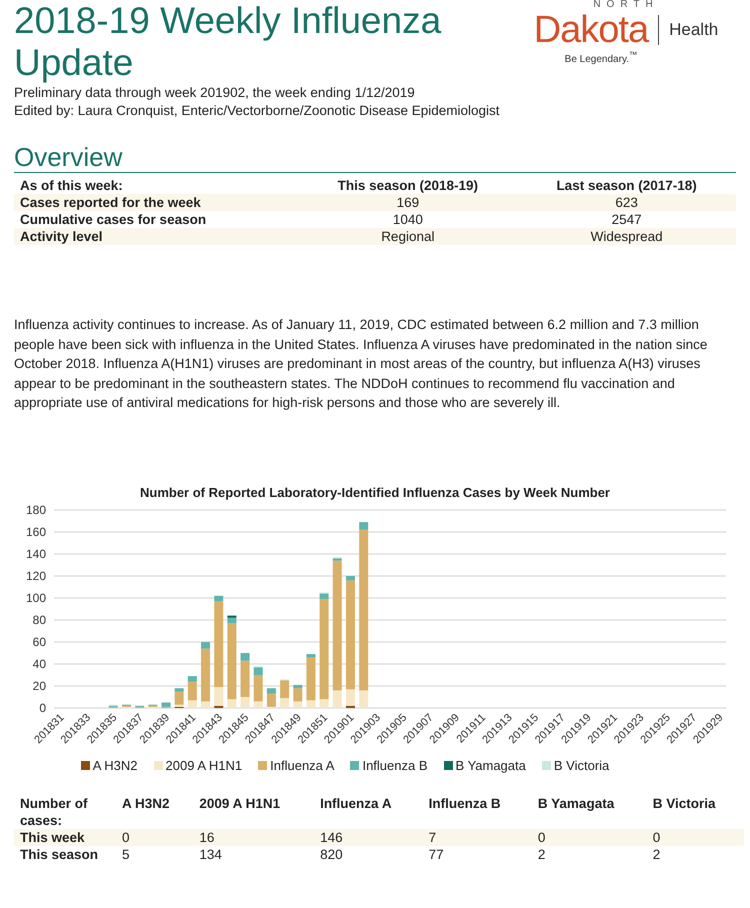  Describe the element at coordinates (257, 111) in the screenshot. I see `editor-line: Edited by: Laura Cronquist, Enteric/Vectorborne/Zoonotic Disease Epidemiologist` at that location.